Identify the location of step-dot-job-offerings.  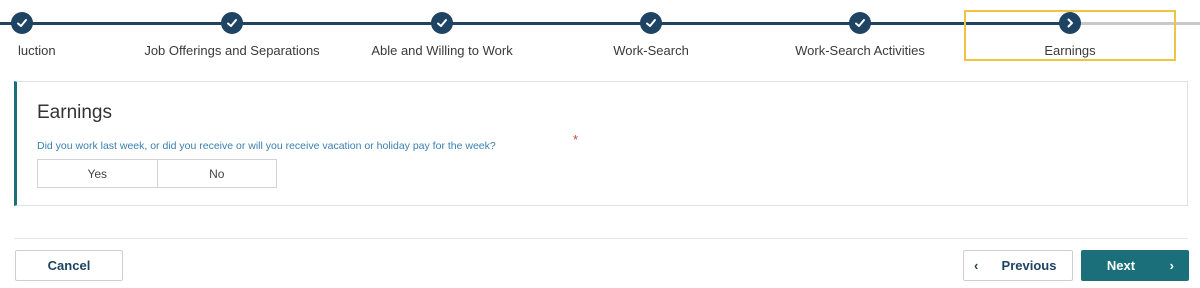
(232, 23).